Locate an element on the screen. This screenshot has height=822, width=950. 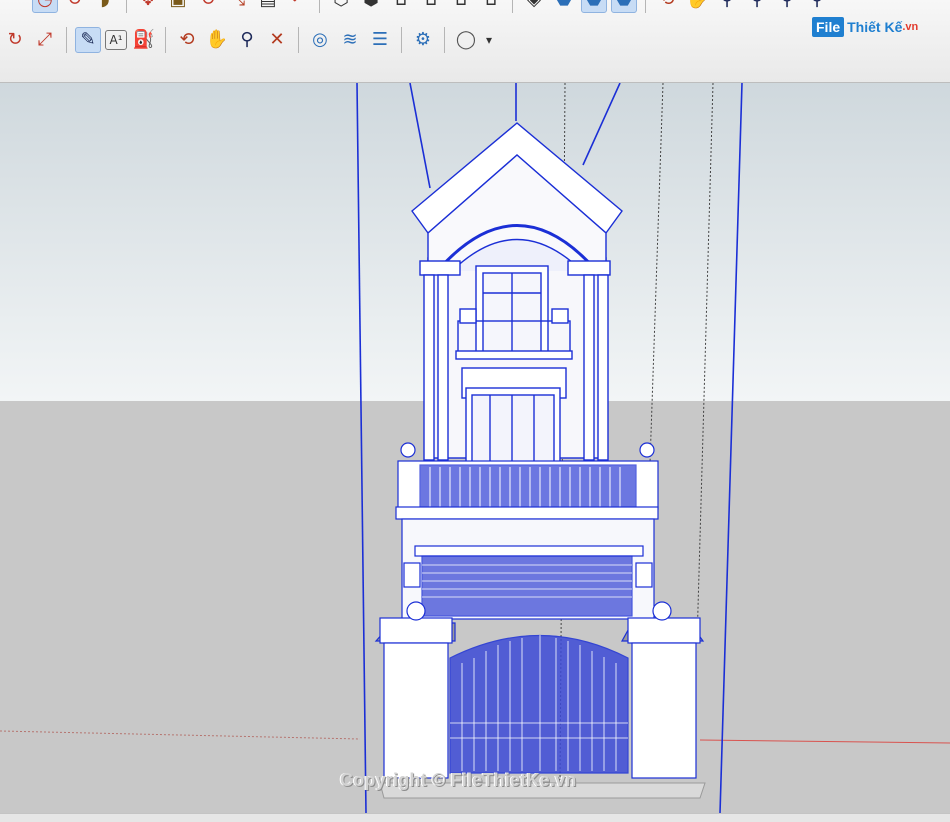
shaded-icon: ⬣ is located at coordinates (624, 6).